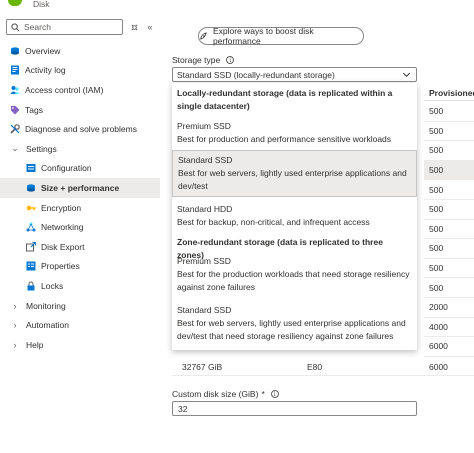 The image size is (474, 453). What do you see at coordinates (64, 89) in the screenshot?
I see `sidebar-item-label: Access control (IAM)` at bounding box center [64, 89].